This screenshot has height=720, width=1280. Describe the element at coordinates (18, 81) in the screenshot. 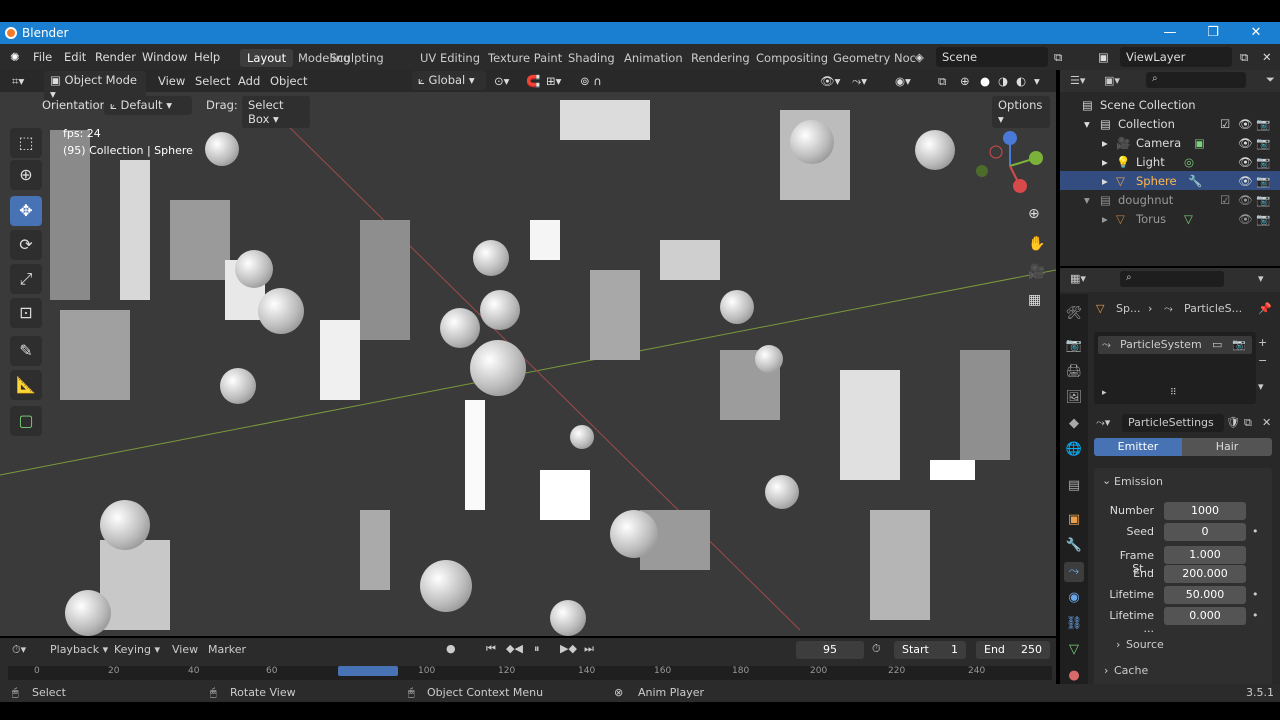

I see `editor-type-icon: ⌗▾` at that location.